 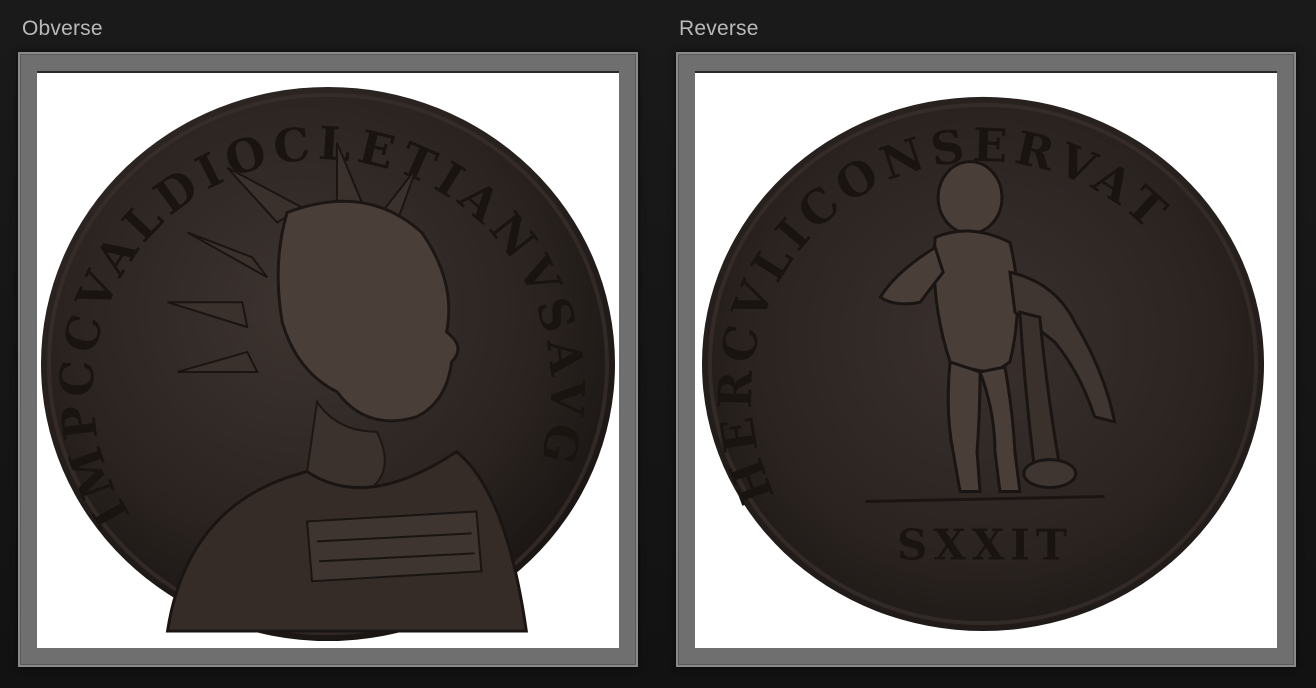 I want to click on exergue-mark: SXXIT, so click(x=985, y=544).